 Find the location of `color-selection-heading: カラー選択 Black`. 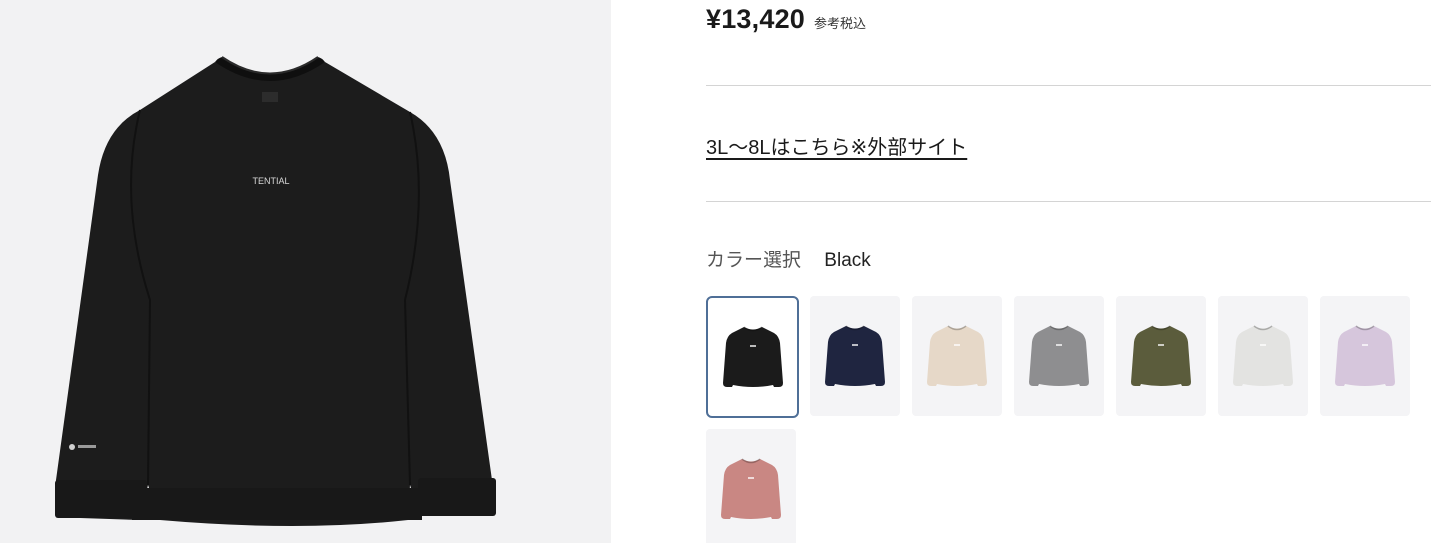

color-selection-heading: カラー選択 Black is located at coordinates (788, 258).